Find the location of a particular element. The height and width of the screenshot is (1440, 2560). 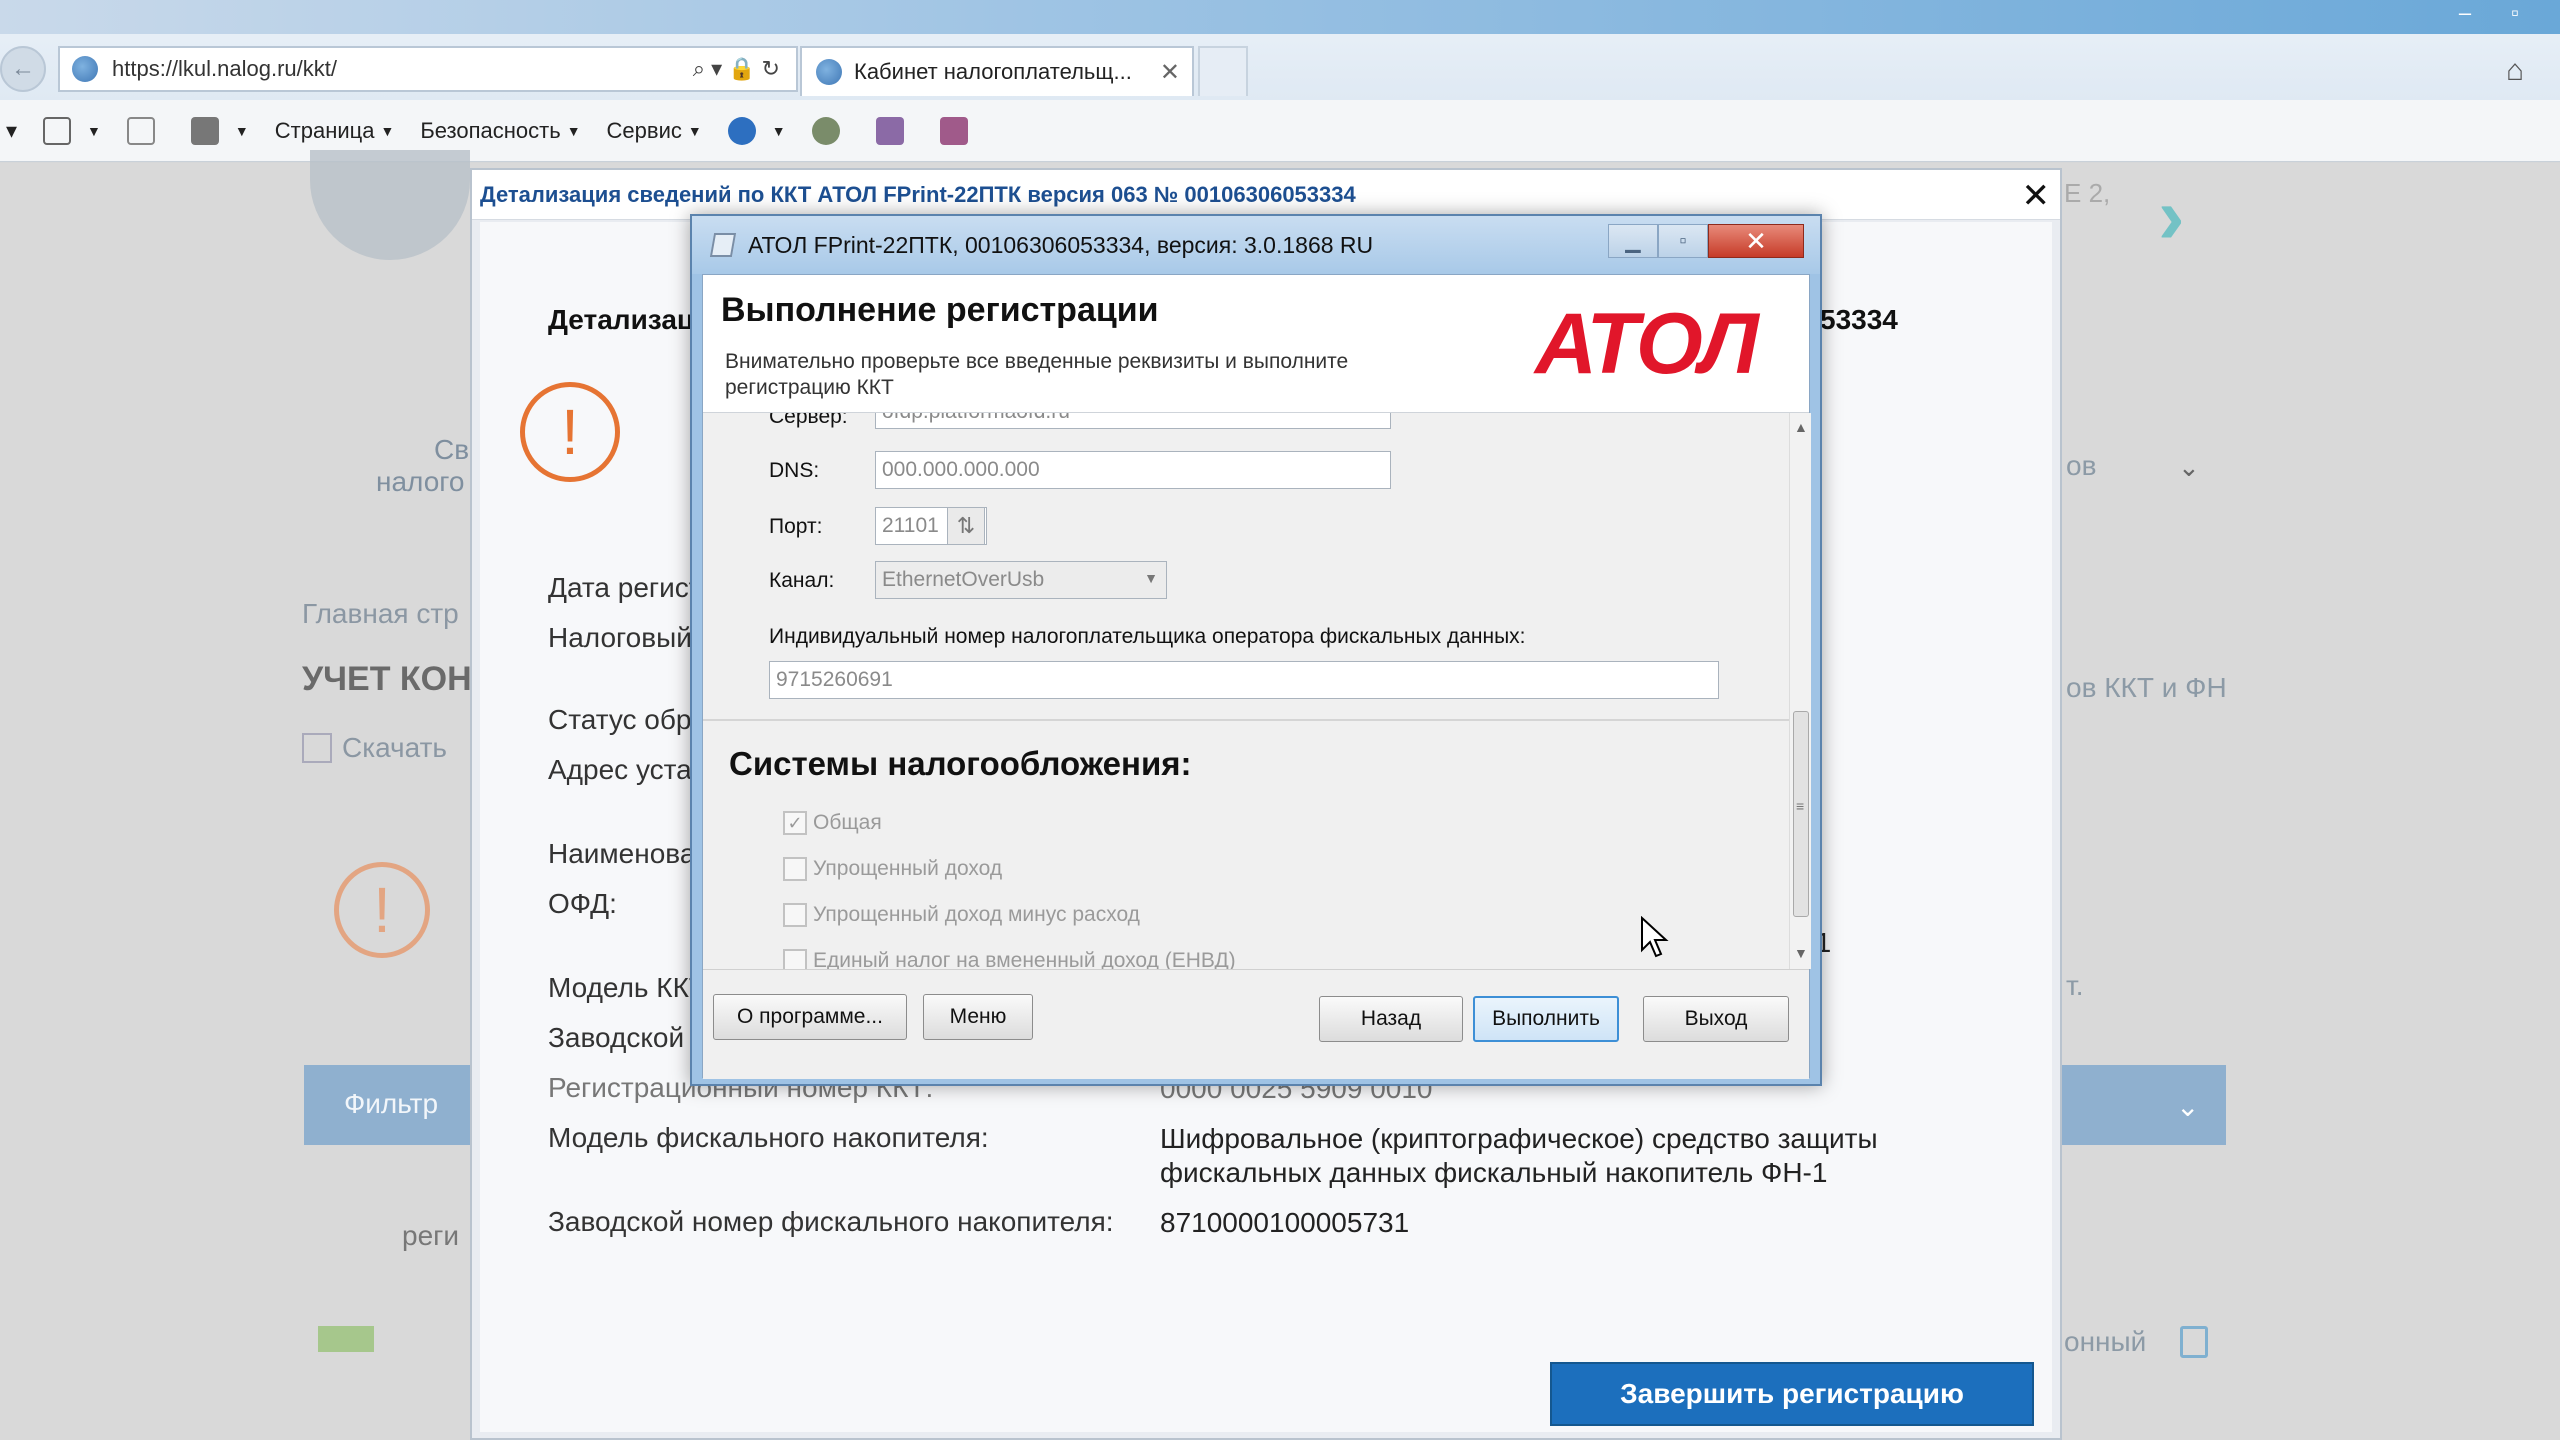

tax-system-general: ✓ Общая is located at coordinates (832, 823).